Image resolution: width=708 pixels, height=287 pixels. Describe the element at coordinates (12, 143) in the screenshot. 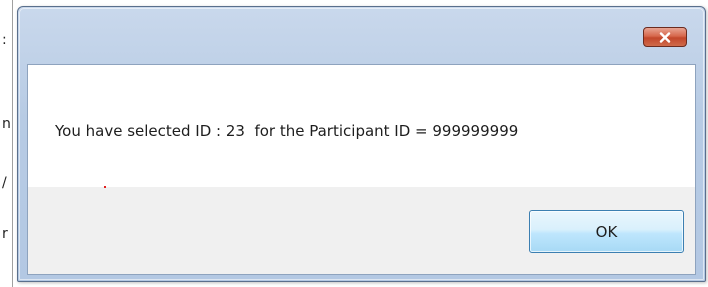

I see `background-window-border` at that location.